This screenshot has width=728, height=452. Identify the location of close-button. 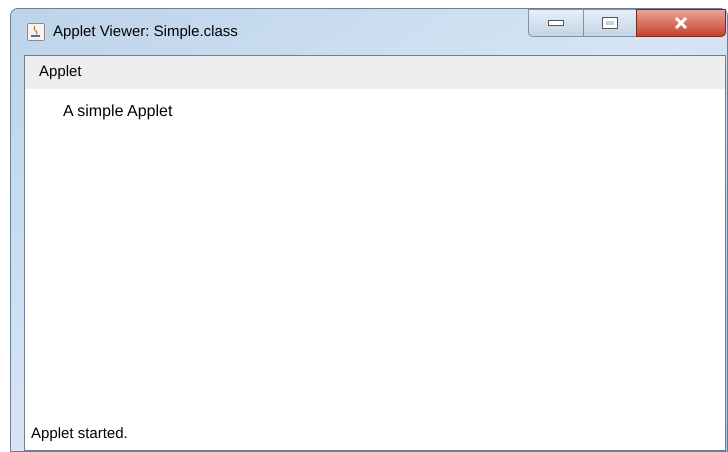
(681, 23).